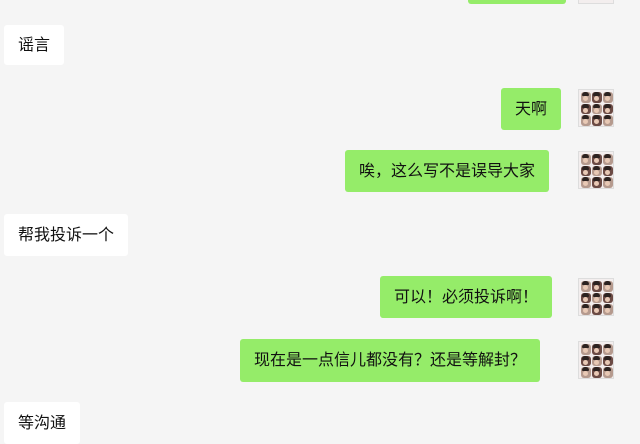  I want to click on message-text: 帮我投诉一个, so click(66, 234).